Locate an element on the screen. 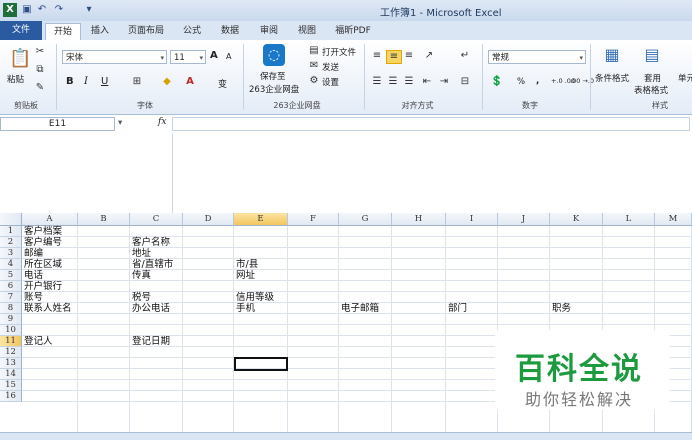 Image resolution: width=692 pixels, height=440 pixels. cell-c2: 客户名称 is located at coordinates (150, 242).